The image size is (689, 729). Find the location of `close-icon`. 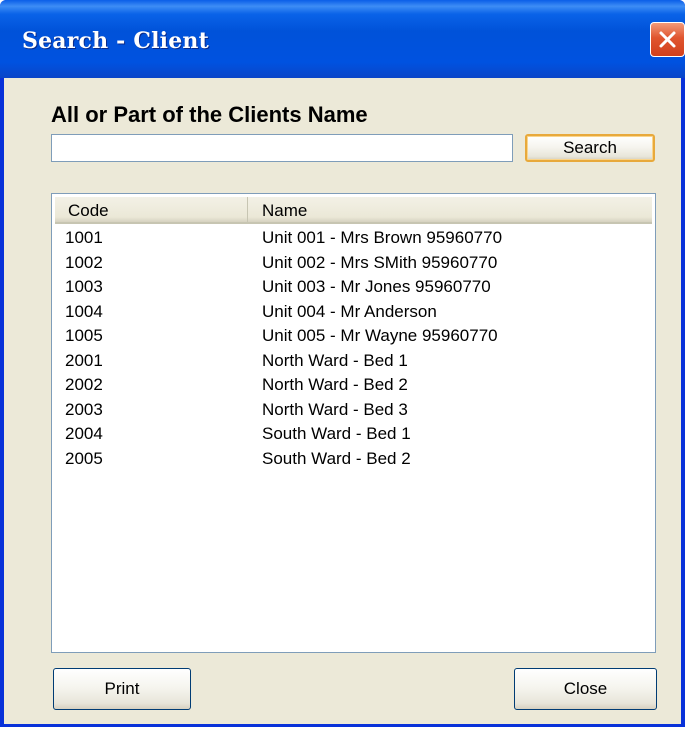

close-icon is located at coordinates (667, 39).